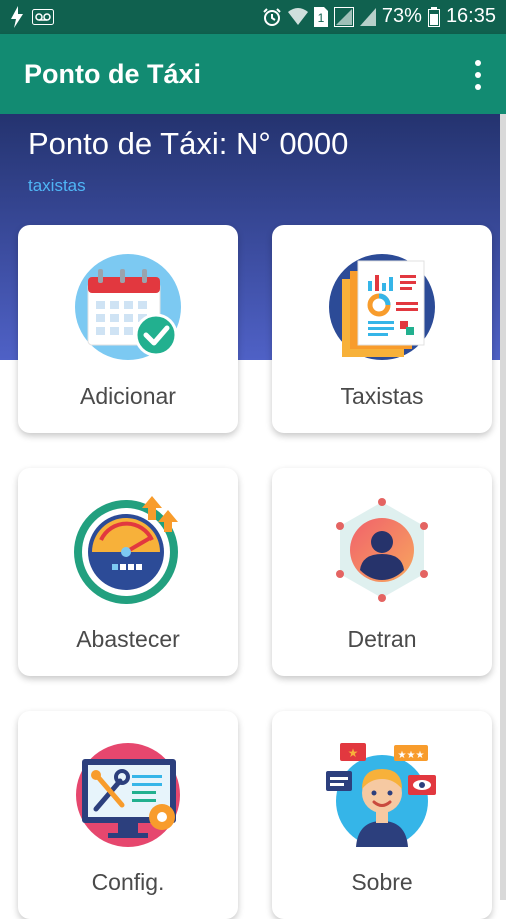  I want to click on card-abastecer: Abastecer, so click(128, 572).